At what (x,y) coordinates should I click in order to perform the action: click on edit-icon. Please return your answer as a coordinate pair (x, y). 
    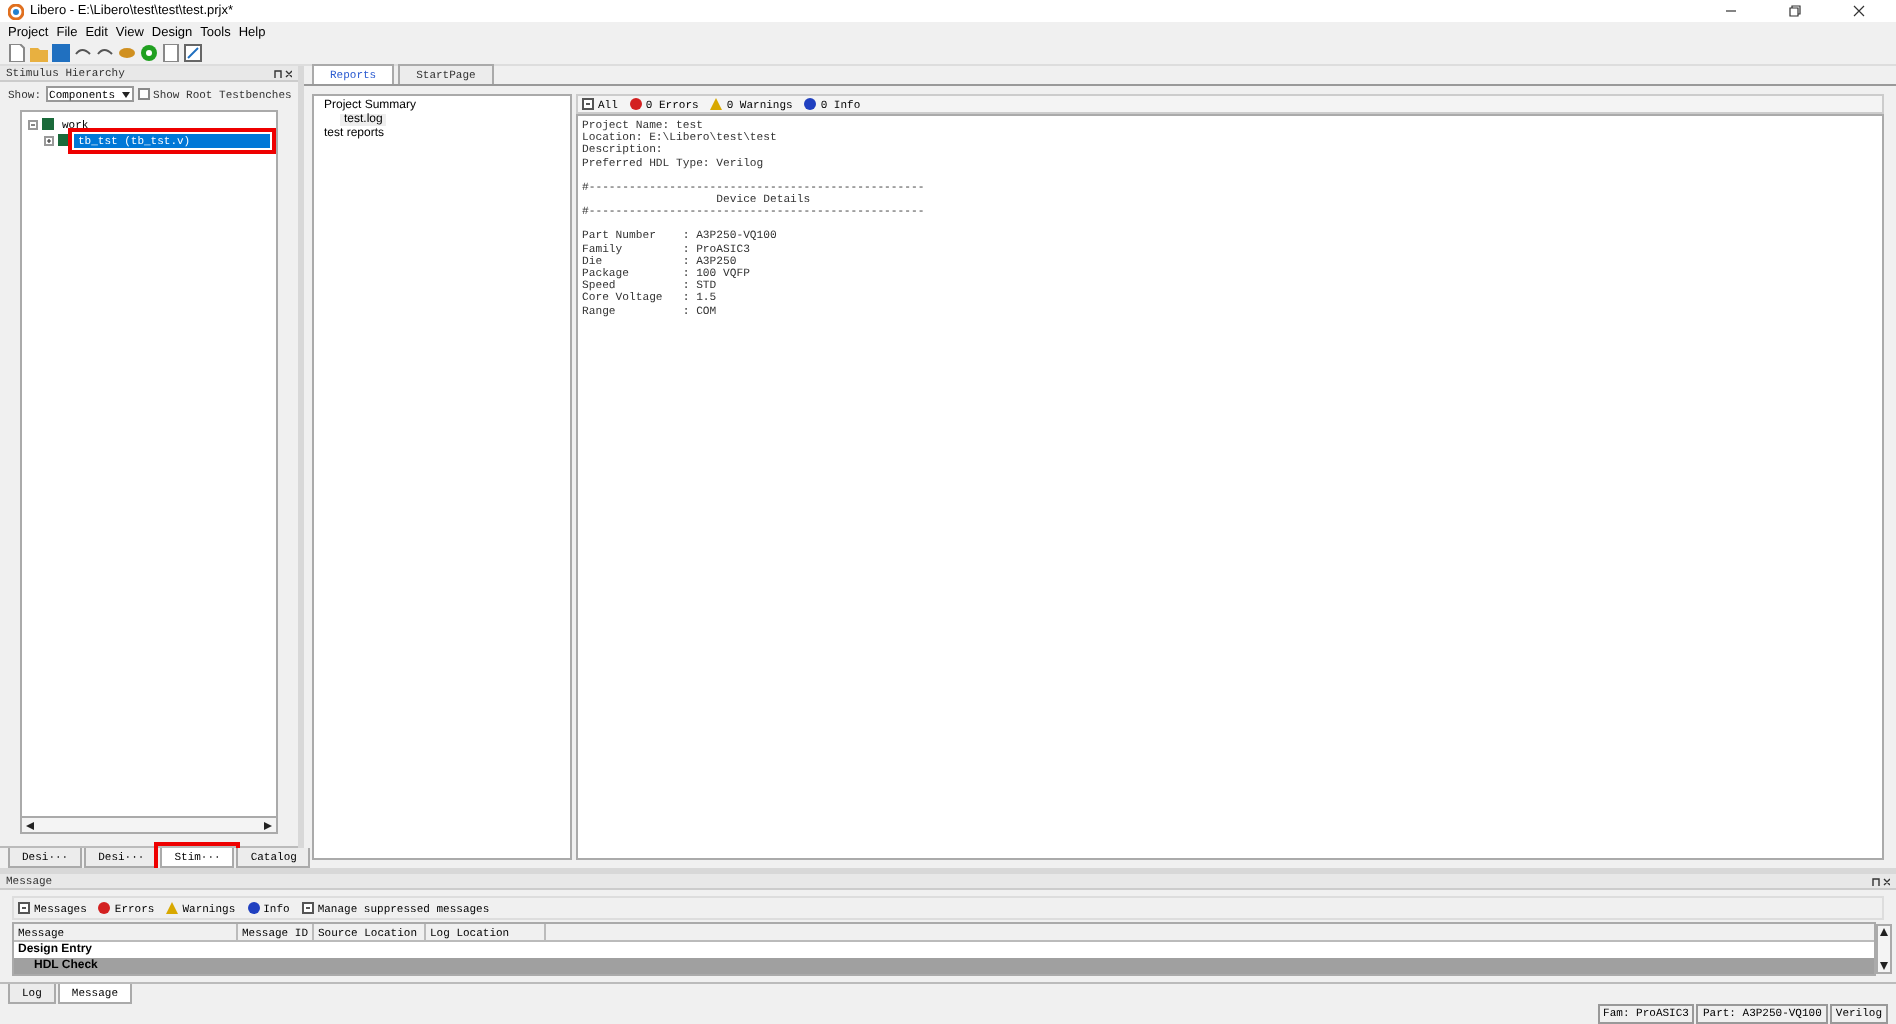
    Looking at the image, I should click on (193, 53).